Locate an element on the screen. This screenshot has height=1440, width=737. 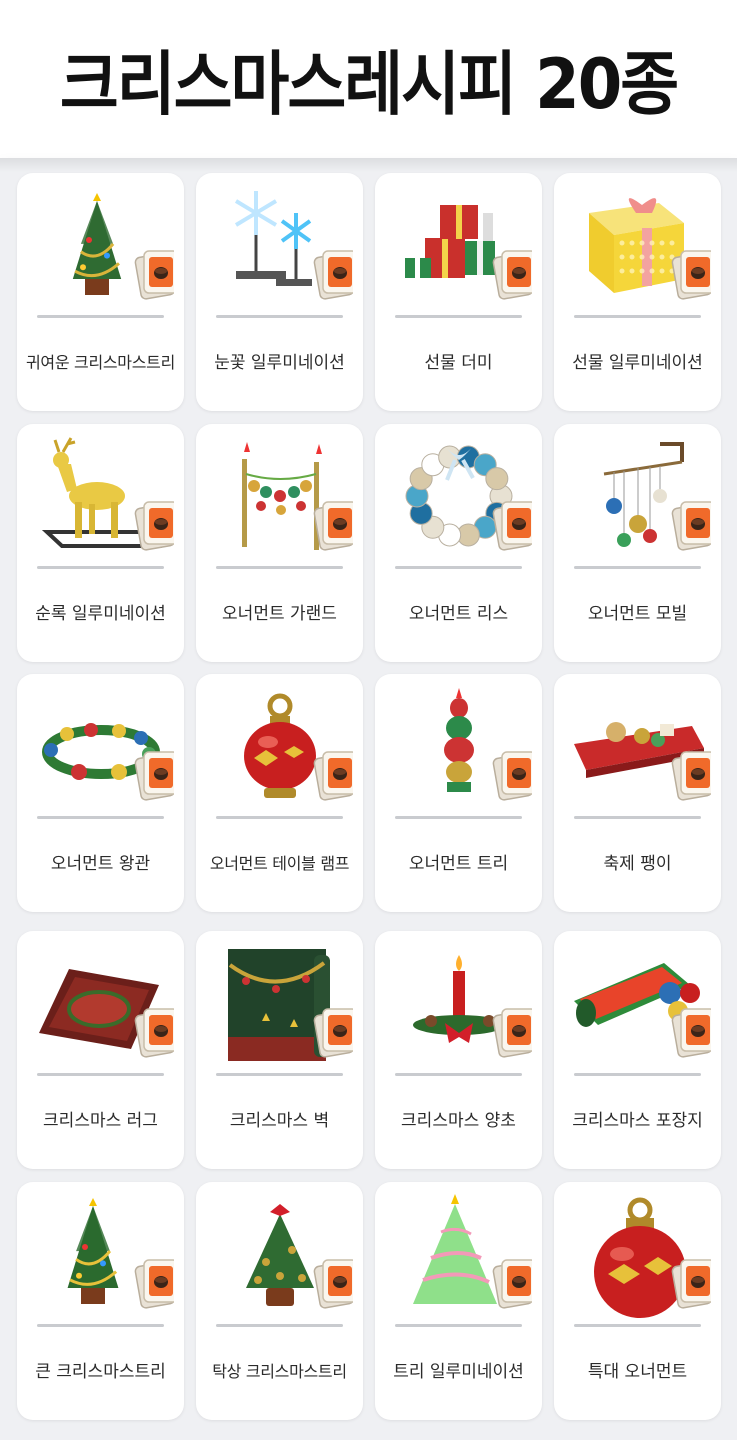
recipe-card: 큰 크리스마스트리 is located at coordinates (100, 1301).